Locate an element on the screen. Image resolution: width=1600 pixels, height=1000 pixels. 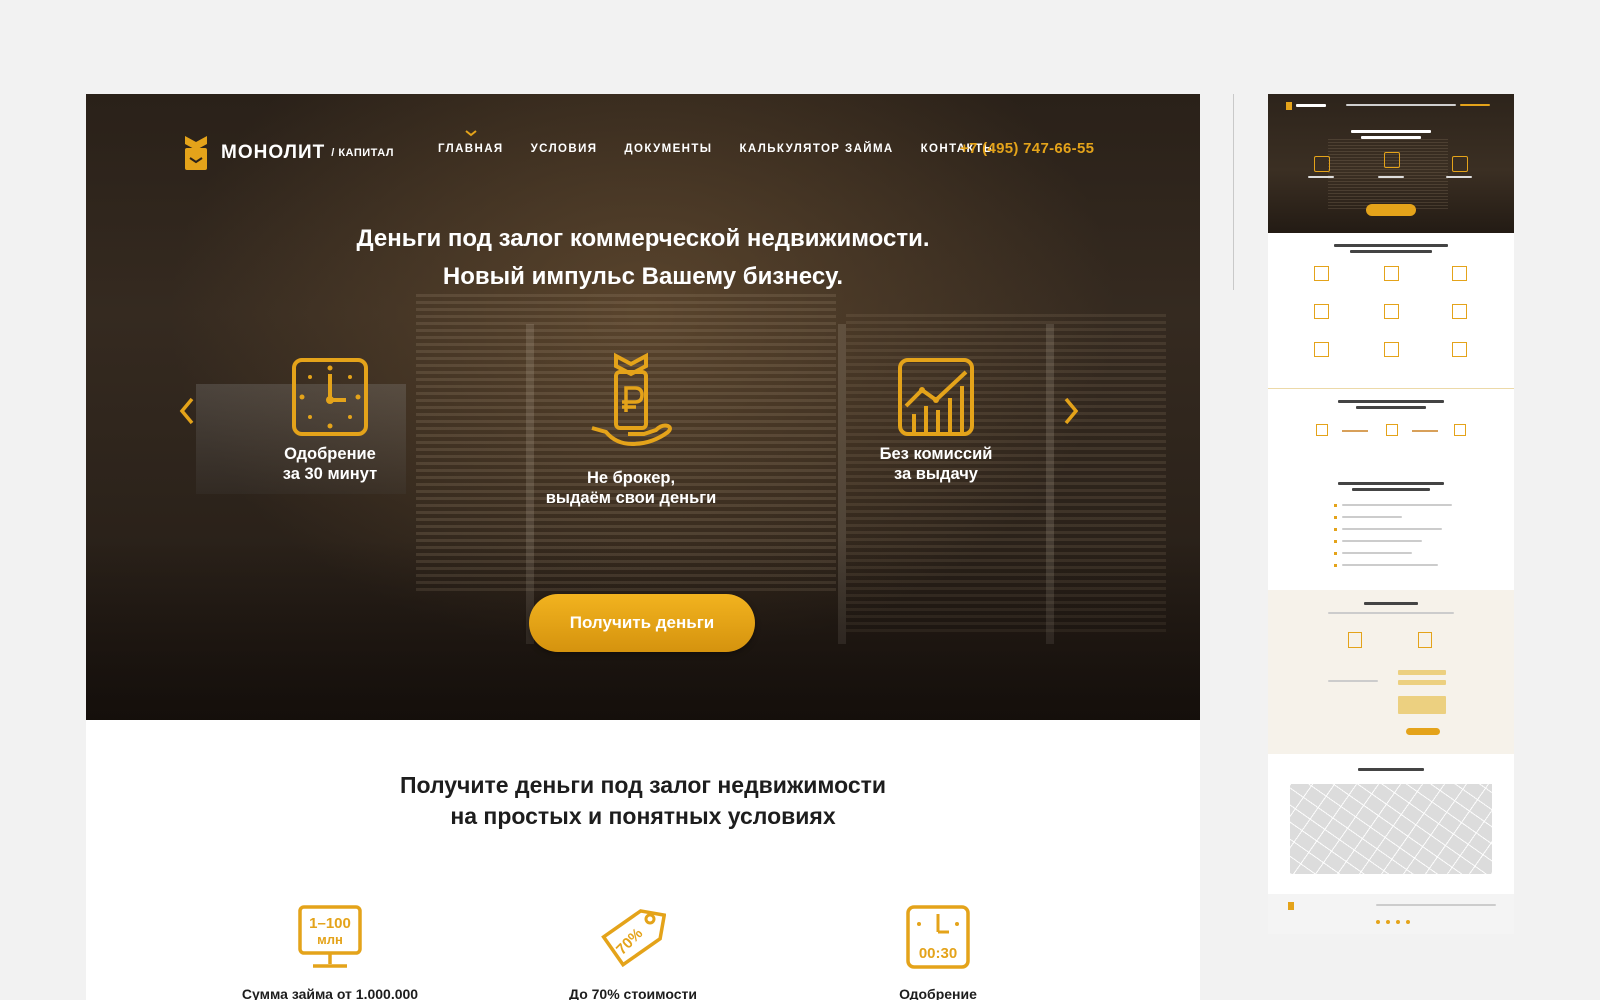
timer-icon-text: 00:30 is located at coordinates (938, 953).